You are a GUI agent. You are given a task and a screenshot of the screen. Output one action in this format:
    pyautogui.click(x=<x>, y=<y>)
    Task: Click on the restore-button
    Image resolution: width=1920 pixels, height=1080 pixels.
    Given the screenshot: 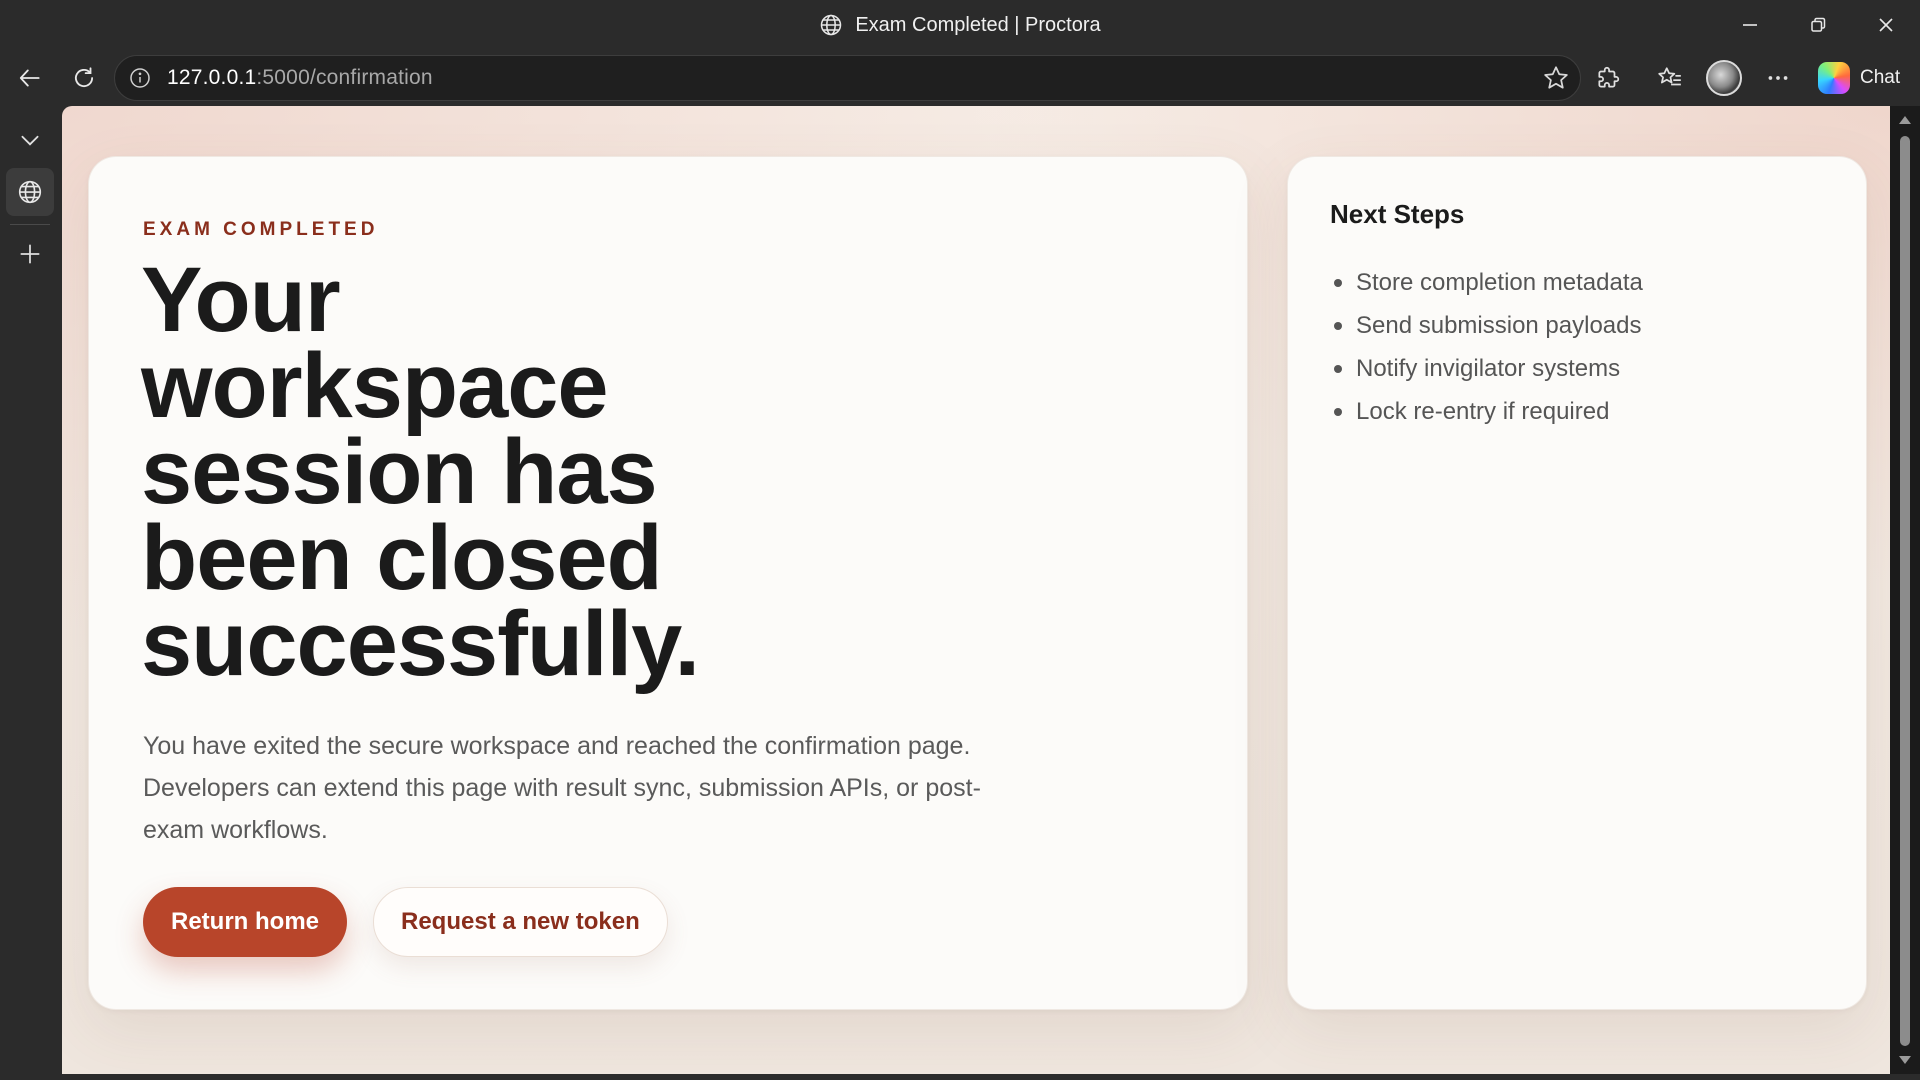 What is the action you would take?
    pyautogui.click(x=1818, y=25)
    